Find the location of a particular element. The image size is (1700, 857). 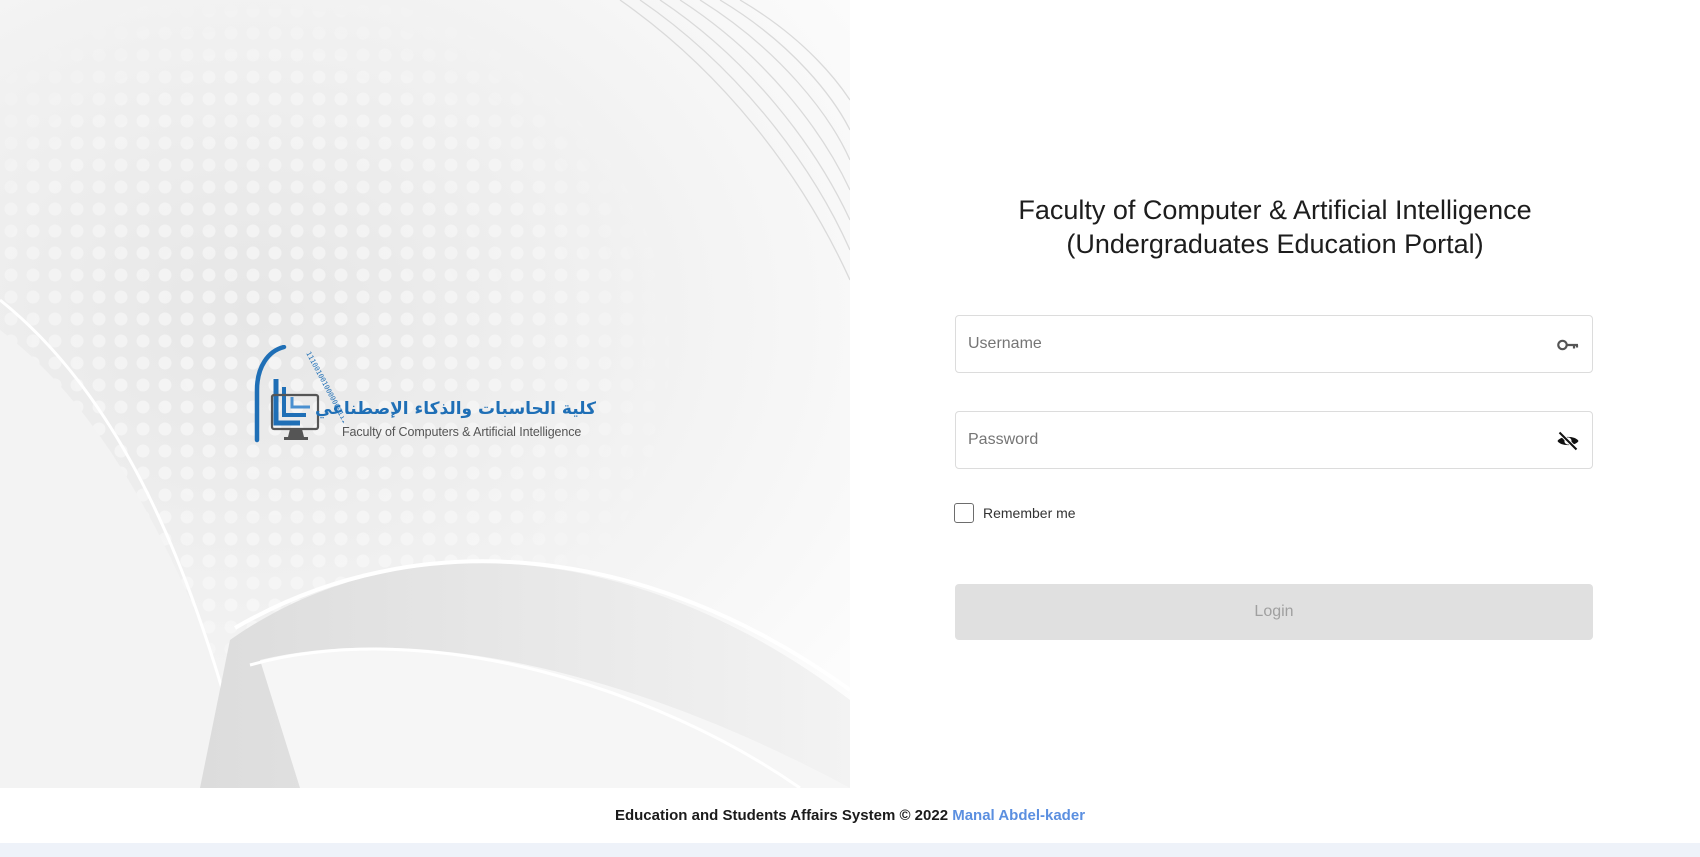

username-field is located at coordinates (1274, 344).